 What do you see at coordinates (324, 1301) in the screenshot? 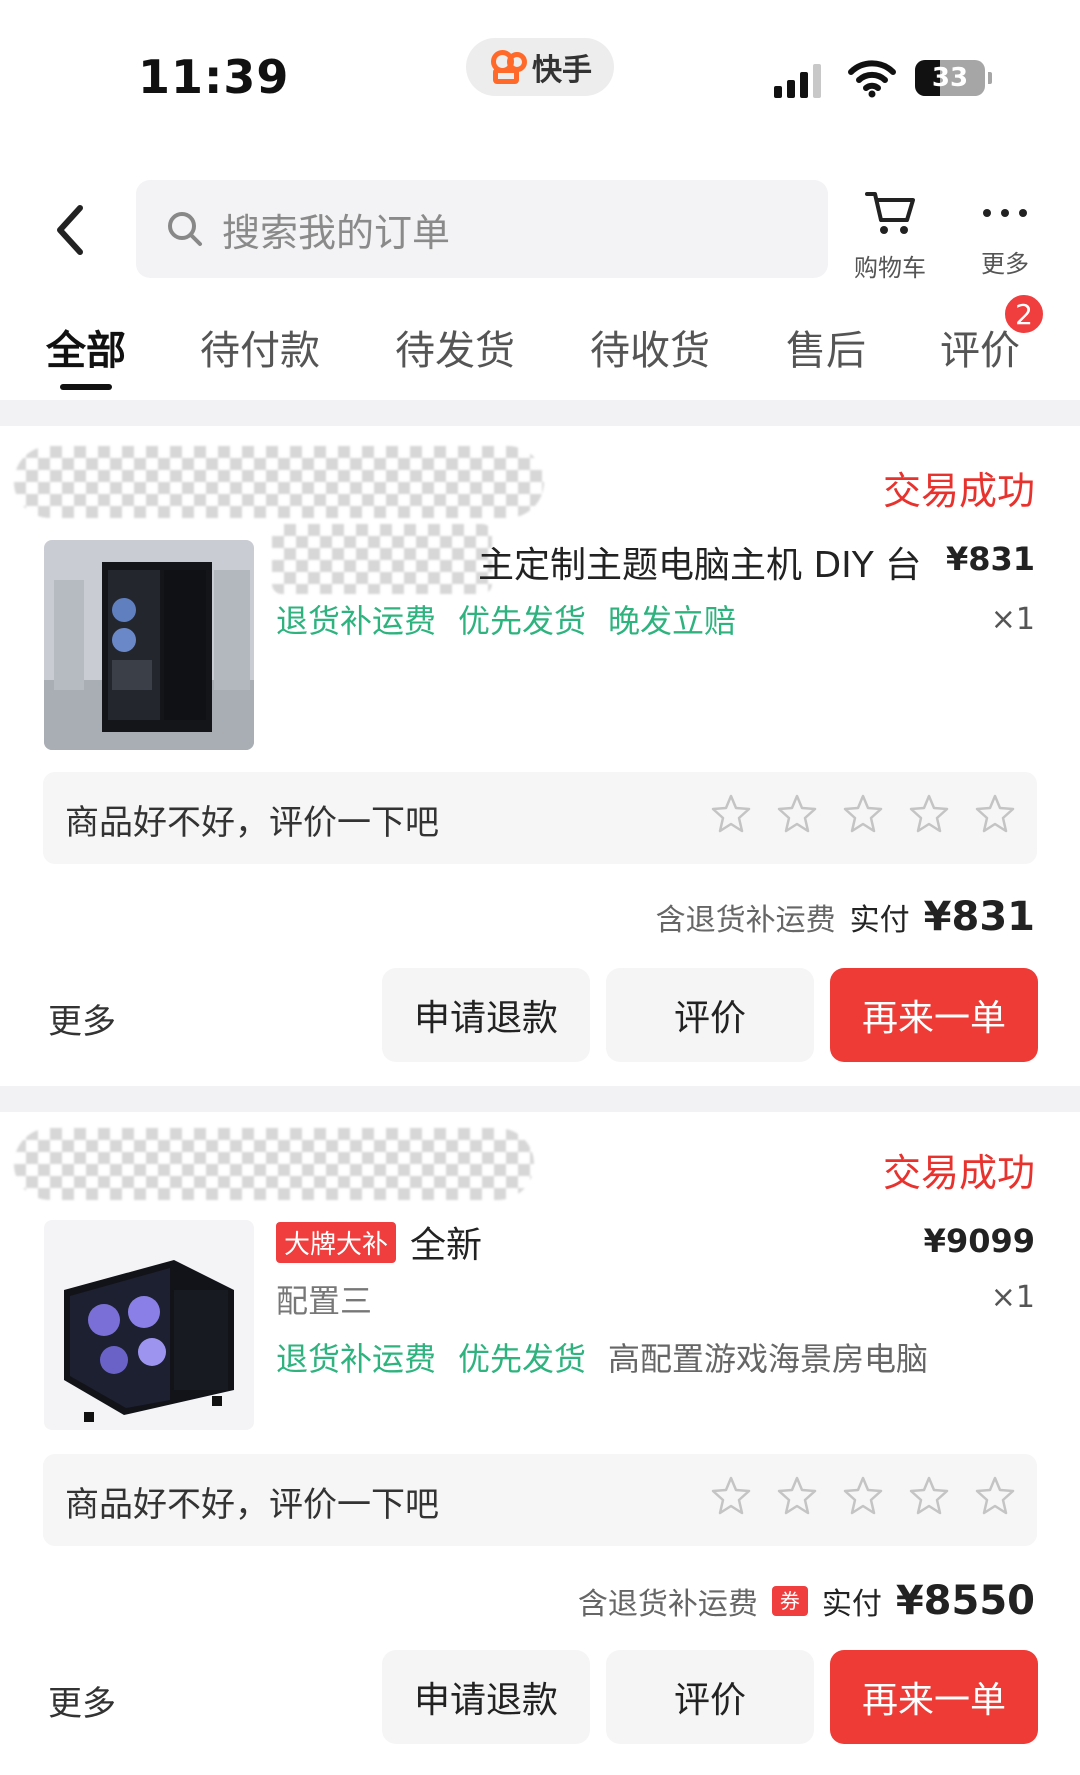
I see `product-spec: 配置三` at bounding box center [324, 1301].